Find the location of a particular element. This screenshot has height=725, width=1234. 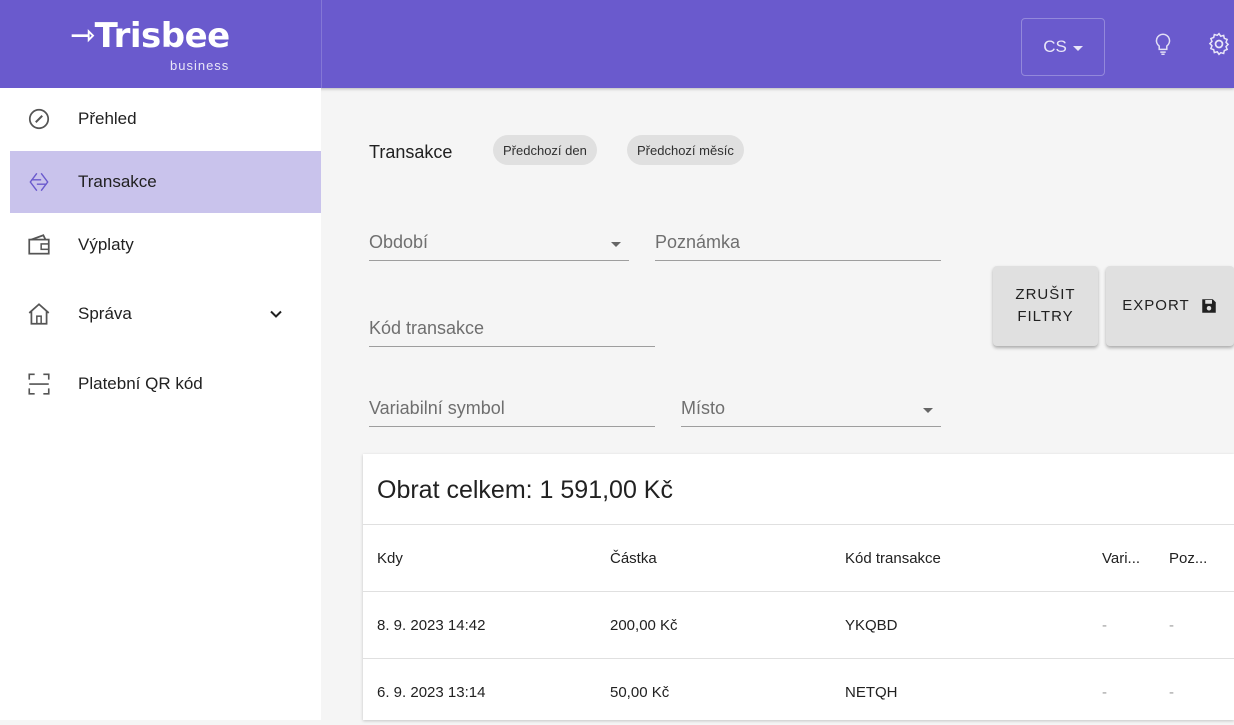

language-value: CS is located at coordinates (1055, 46).